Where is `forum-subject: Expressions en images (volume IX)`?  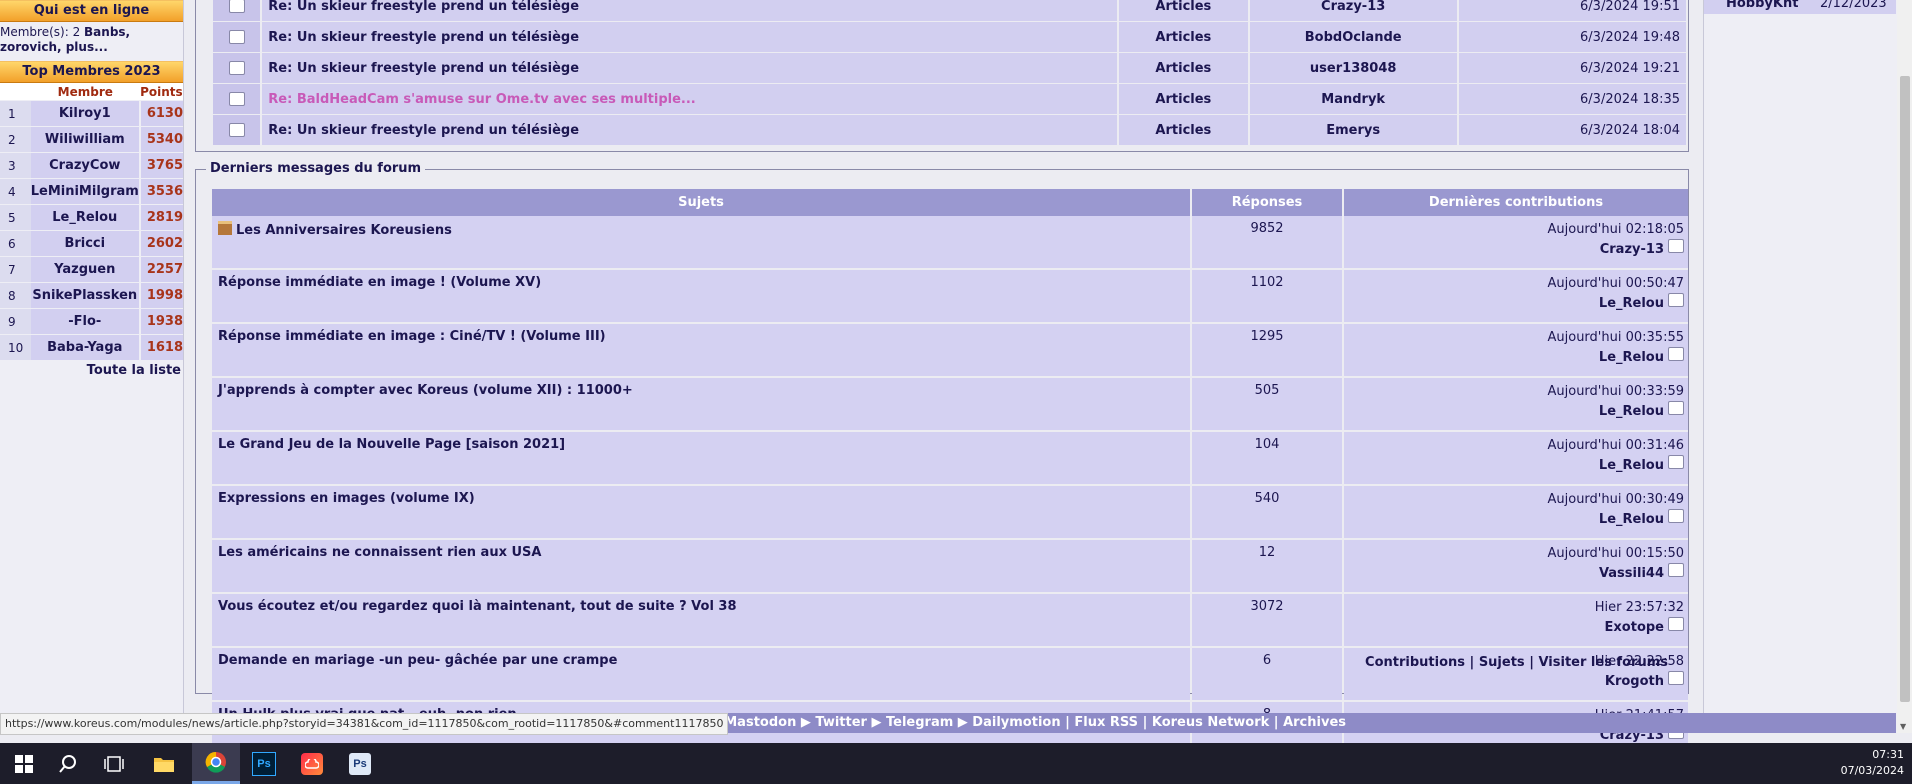
forum-subject: Expressions en images (volume IX) is located at coordinates (346, 498).